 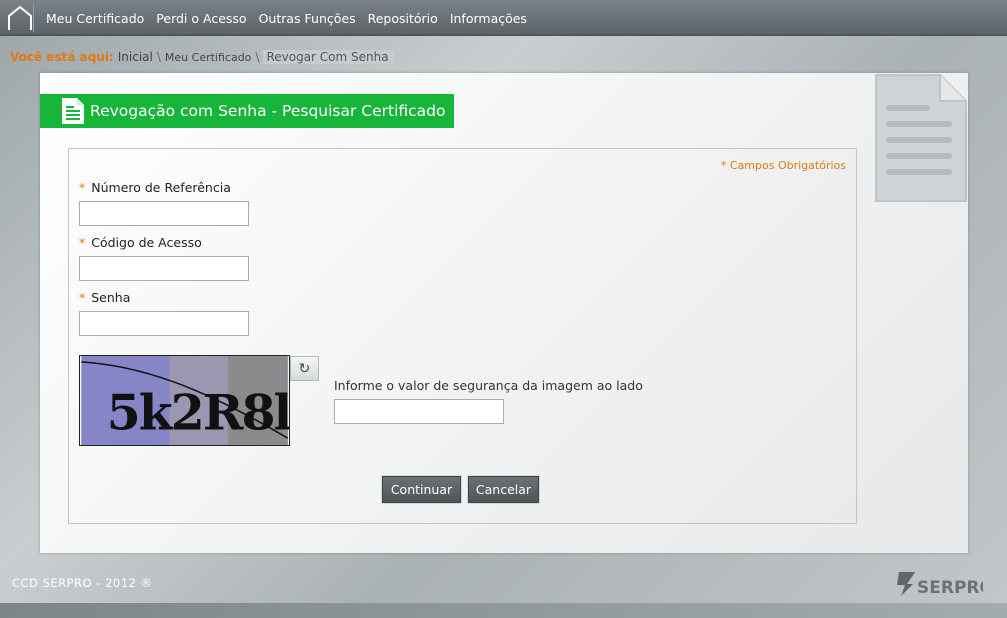 I want to click on access-code-label: * Código de Acesso, so click(x=140, y=242).